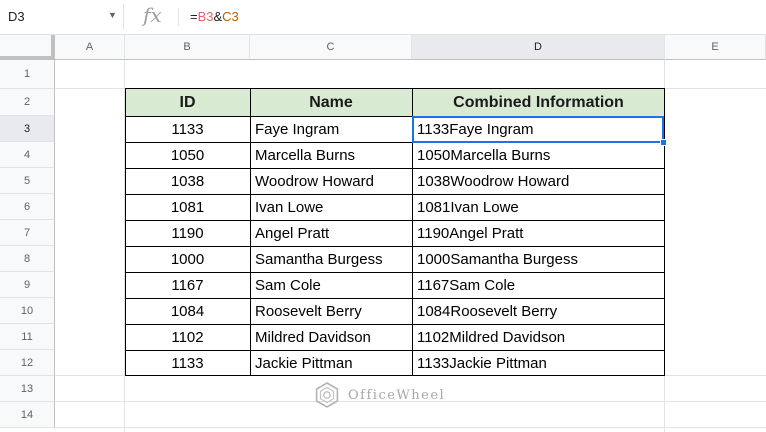 The image size is (766, 432). What do you see at coordinates (331, 181) in the screenshot?
I see `table-cell-name: Woodrow Howard` at bounding box center [331, 181].